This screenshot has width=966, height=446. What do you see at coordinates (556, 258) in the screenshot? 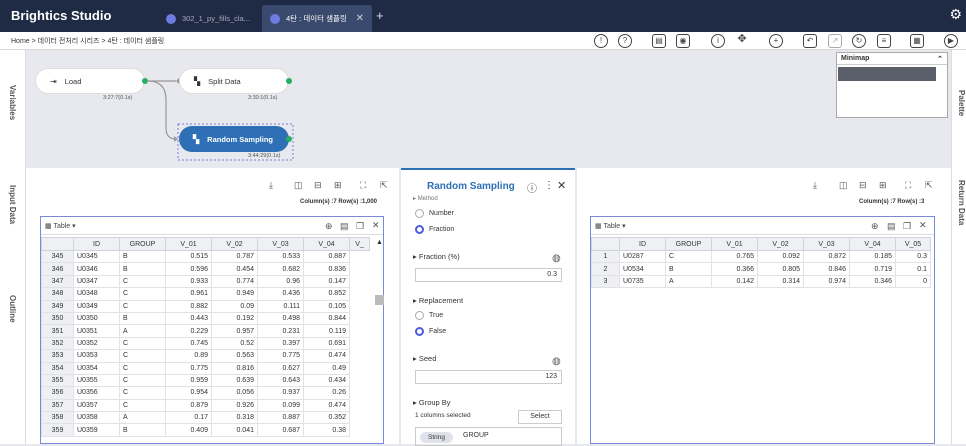
I see `globe-icon: ◍` at bounding box center [556, 258].